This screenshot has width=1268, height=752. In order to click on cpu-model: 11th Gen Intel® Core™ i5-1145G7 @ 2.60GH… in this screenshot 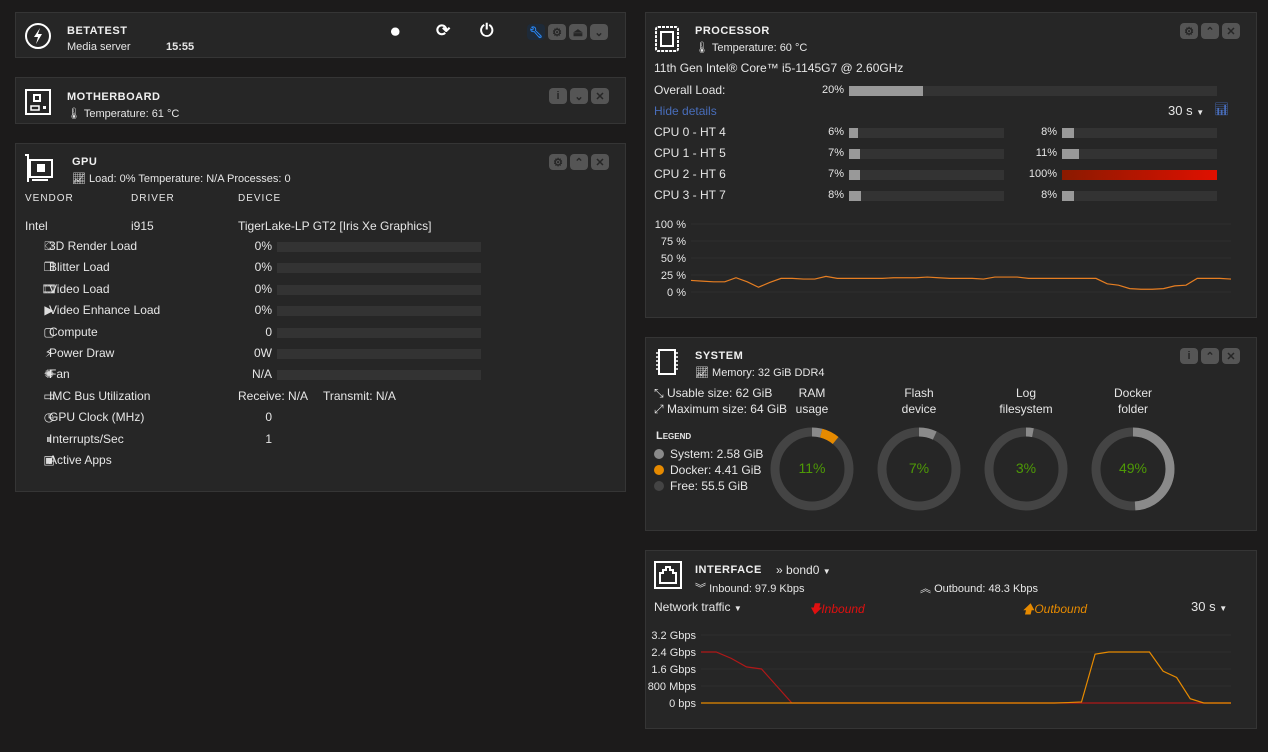, I will do `click(779, 68)`.